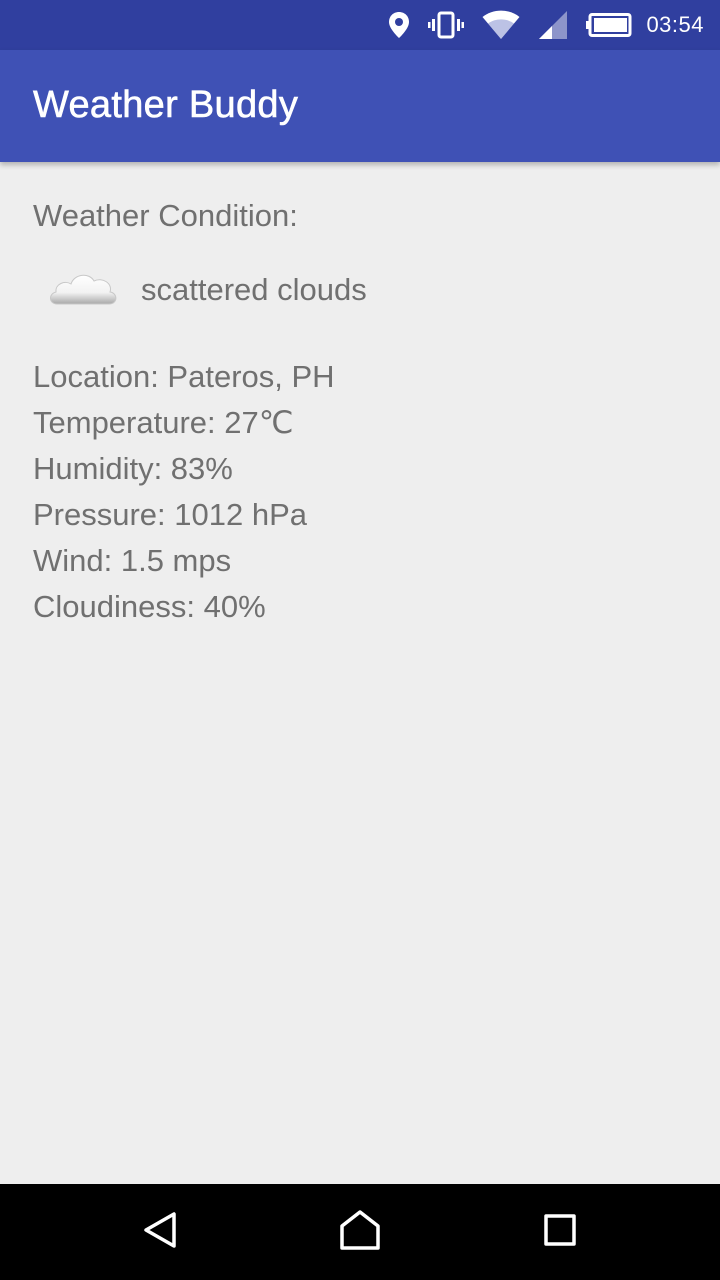 The width and height of the screenshot is (720, 1280). Describe the element at coordinates (170, 514) in the screenshot. I see `pressure-text: Pressure: 1012 hPa` at that location.